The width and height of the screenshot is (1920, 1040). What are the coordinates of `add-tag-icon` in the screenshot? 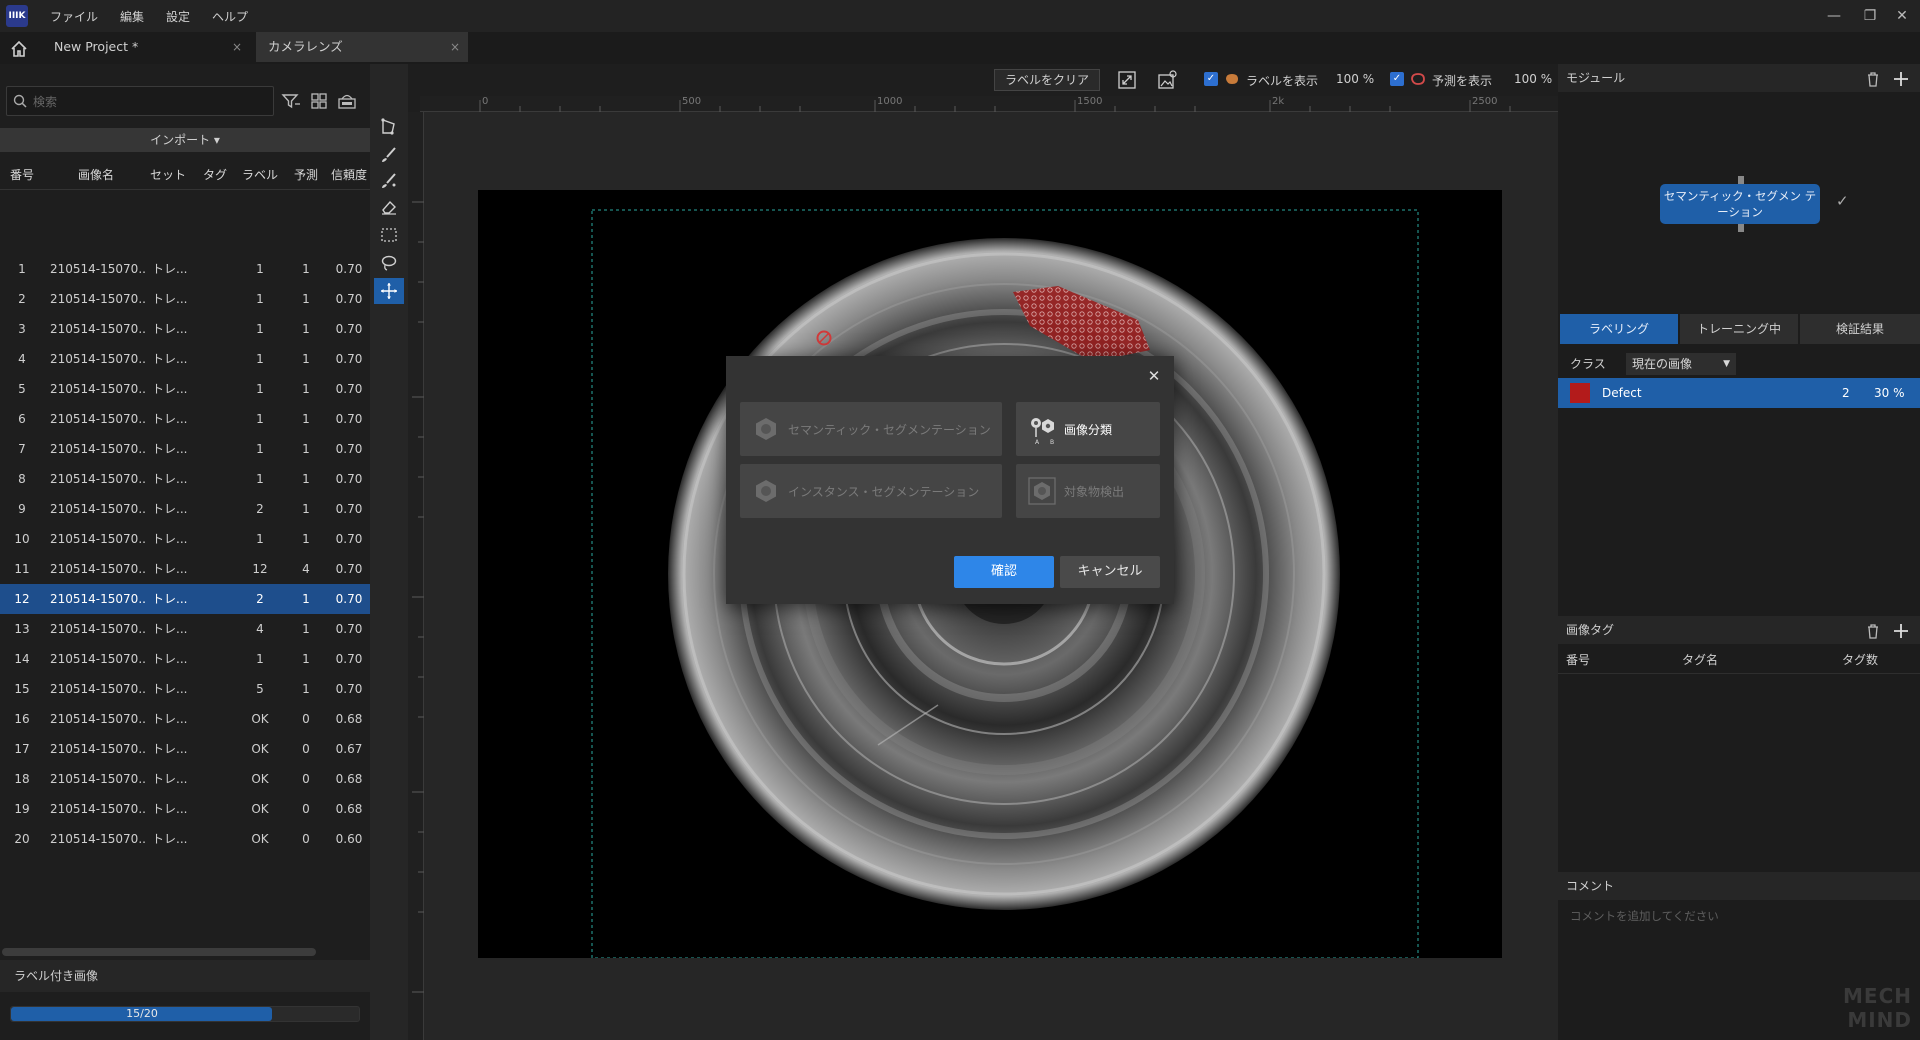 It's located at (1901, 631).